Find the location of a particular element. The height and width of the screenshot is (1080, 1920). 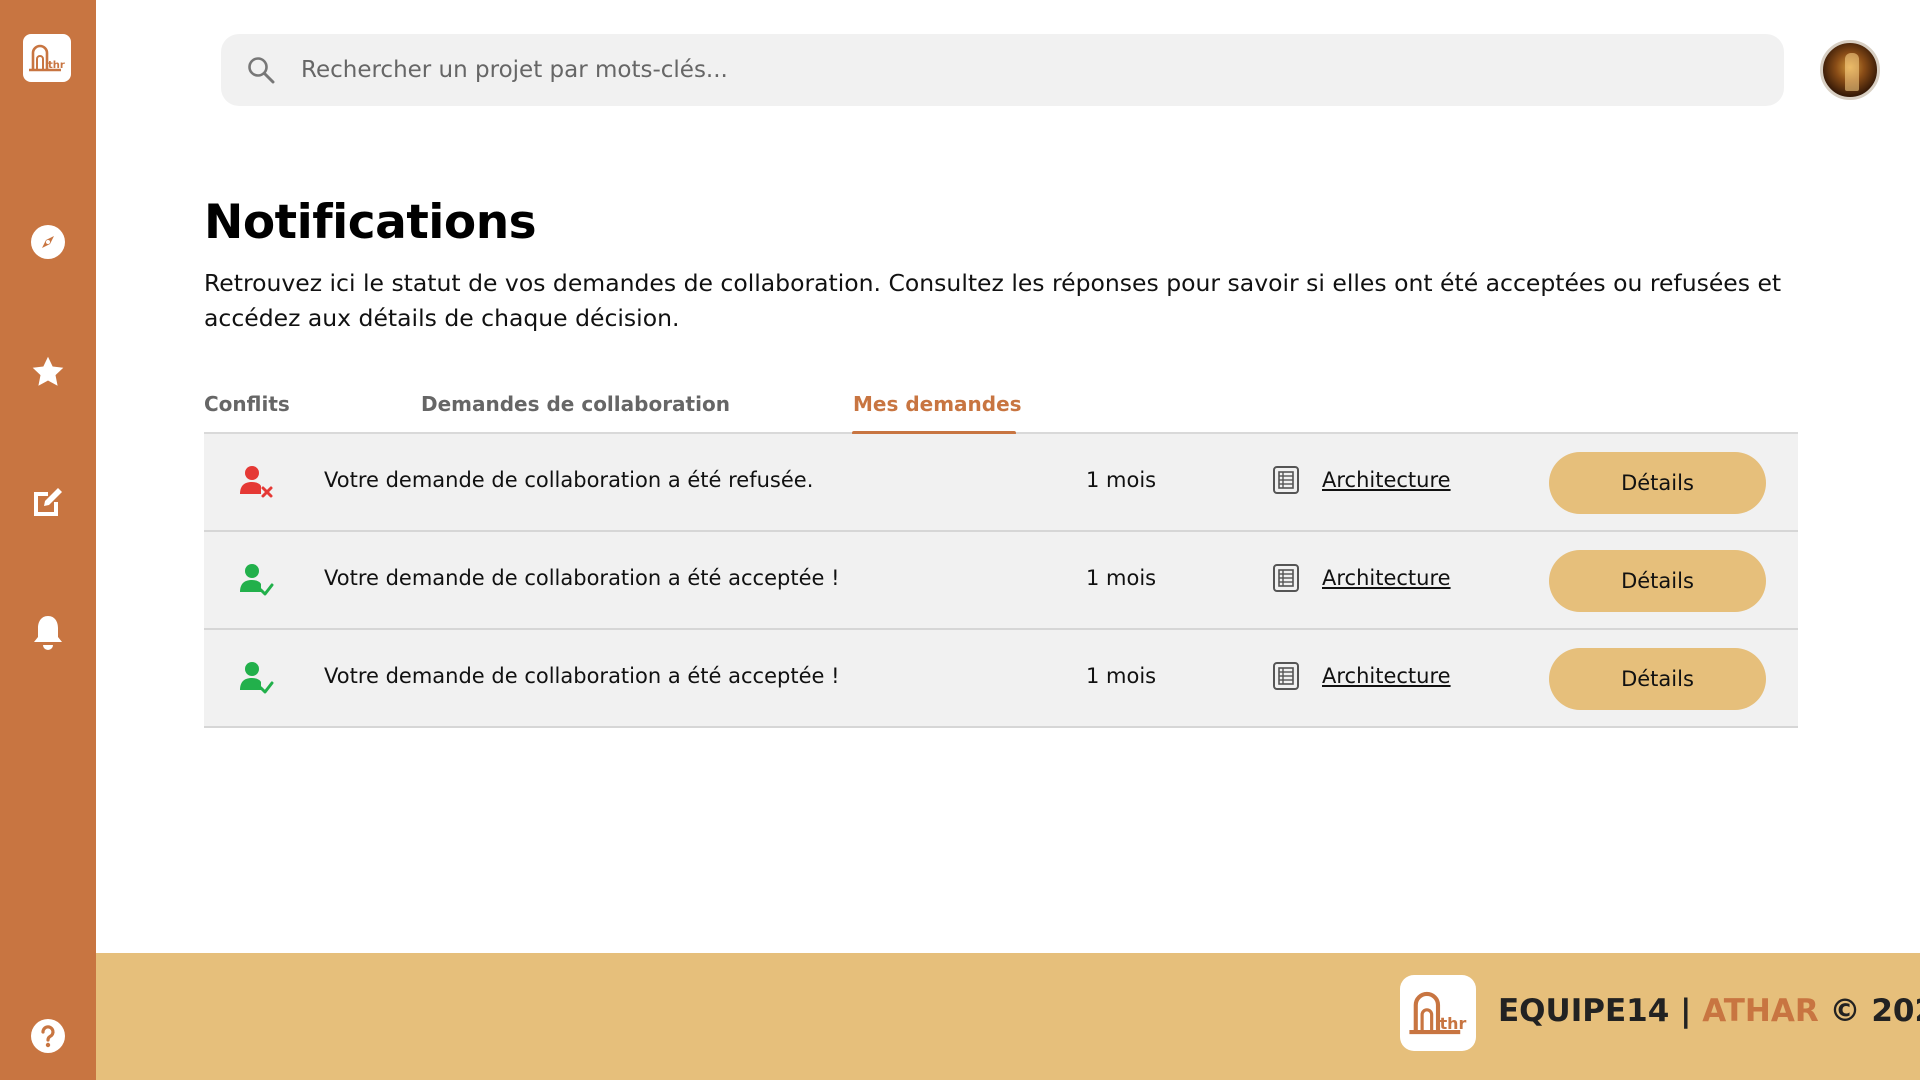

search-input is located at coordinates (1001, 70).